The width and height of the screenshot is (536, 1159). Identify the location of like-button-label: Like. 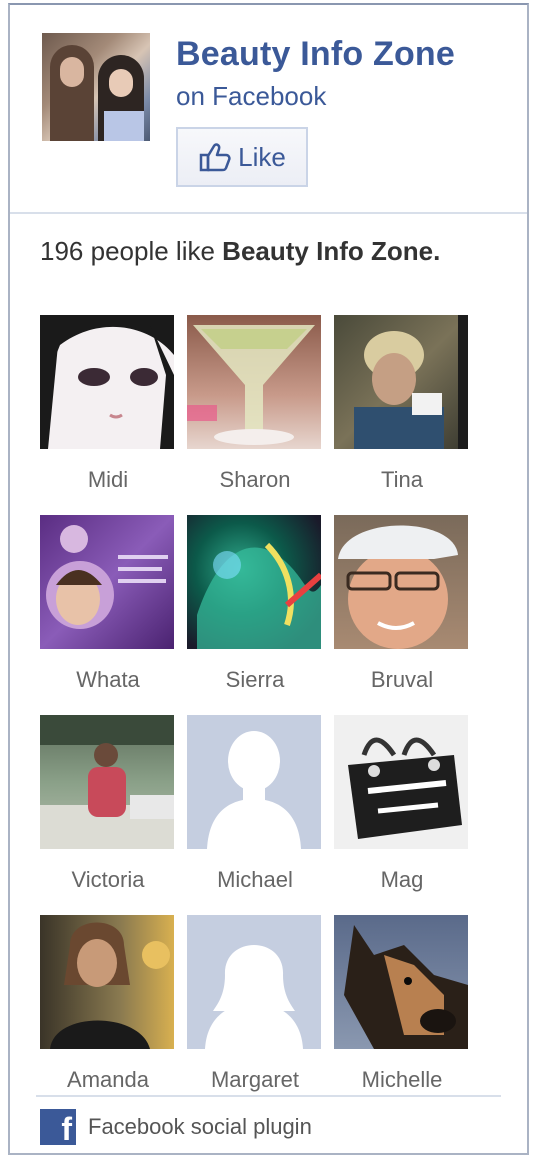
(262, 156).